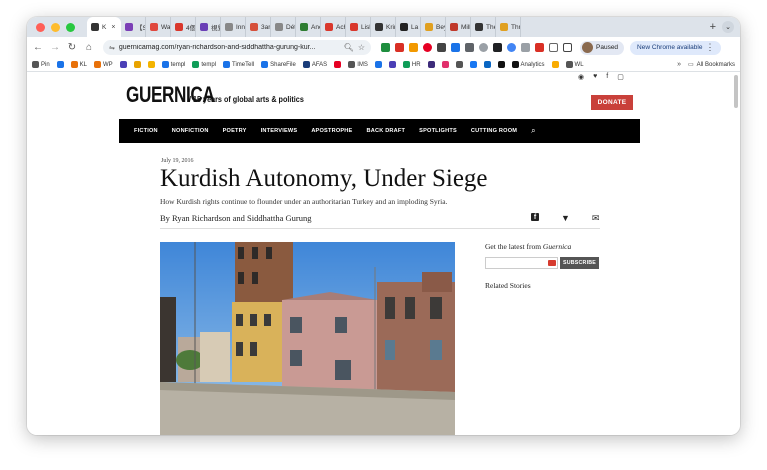 The height and width of the screenshot is (470, 767). Describe the element at coordinates (521, 263) in the screenshot. I see `newsletter-email-input` at that location.